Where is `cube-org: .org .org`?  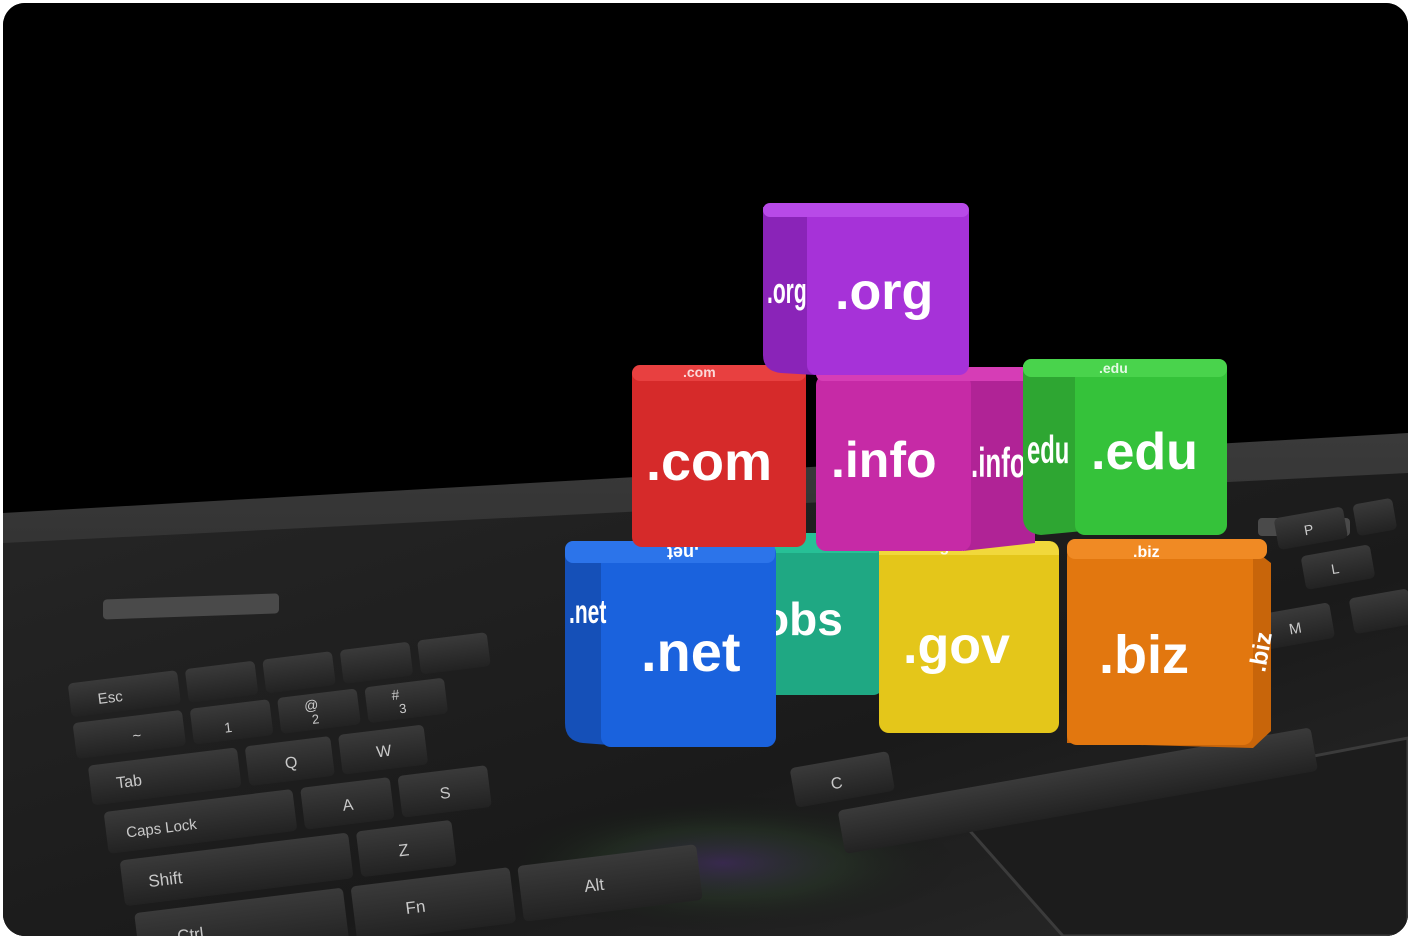 cube-org: .org .org is located at coordinates (866, 289).